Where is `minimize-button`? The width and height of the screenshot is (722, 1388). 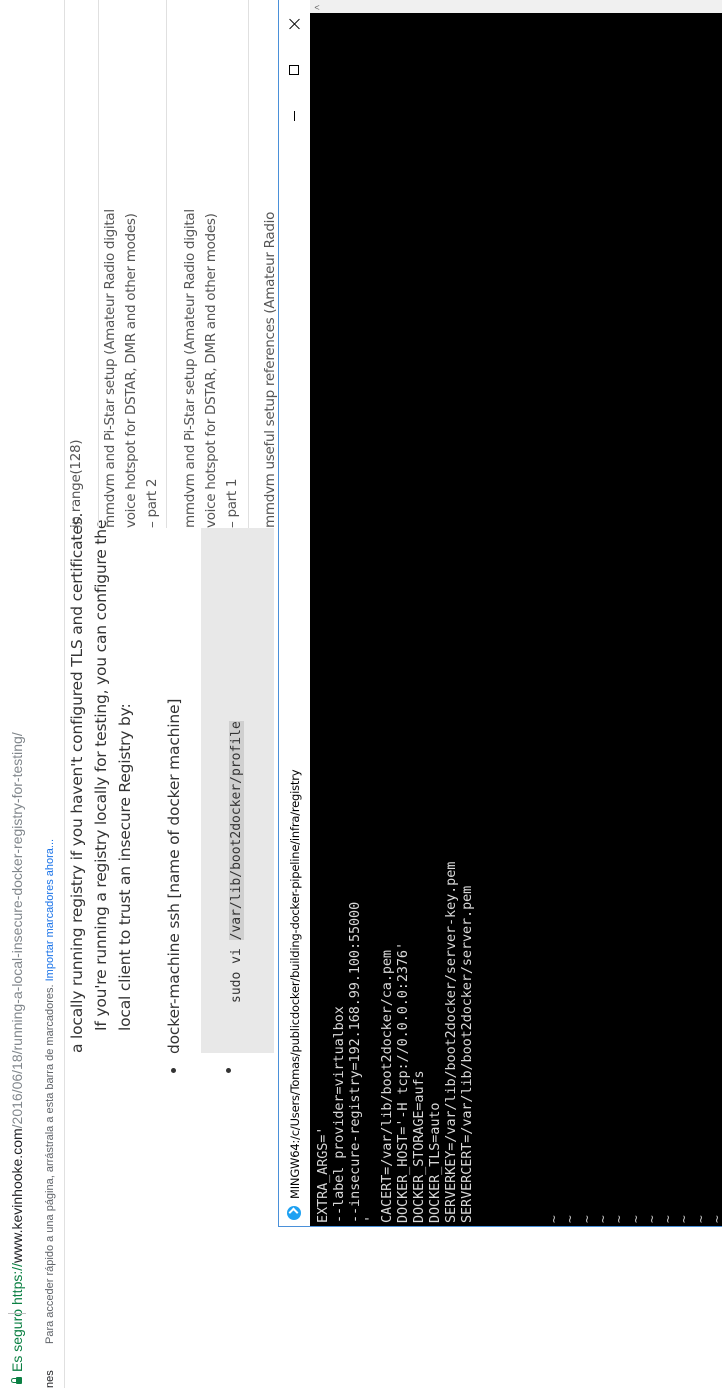 minimize-button is located at coordinates (294, 116).